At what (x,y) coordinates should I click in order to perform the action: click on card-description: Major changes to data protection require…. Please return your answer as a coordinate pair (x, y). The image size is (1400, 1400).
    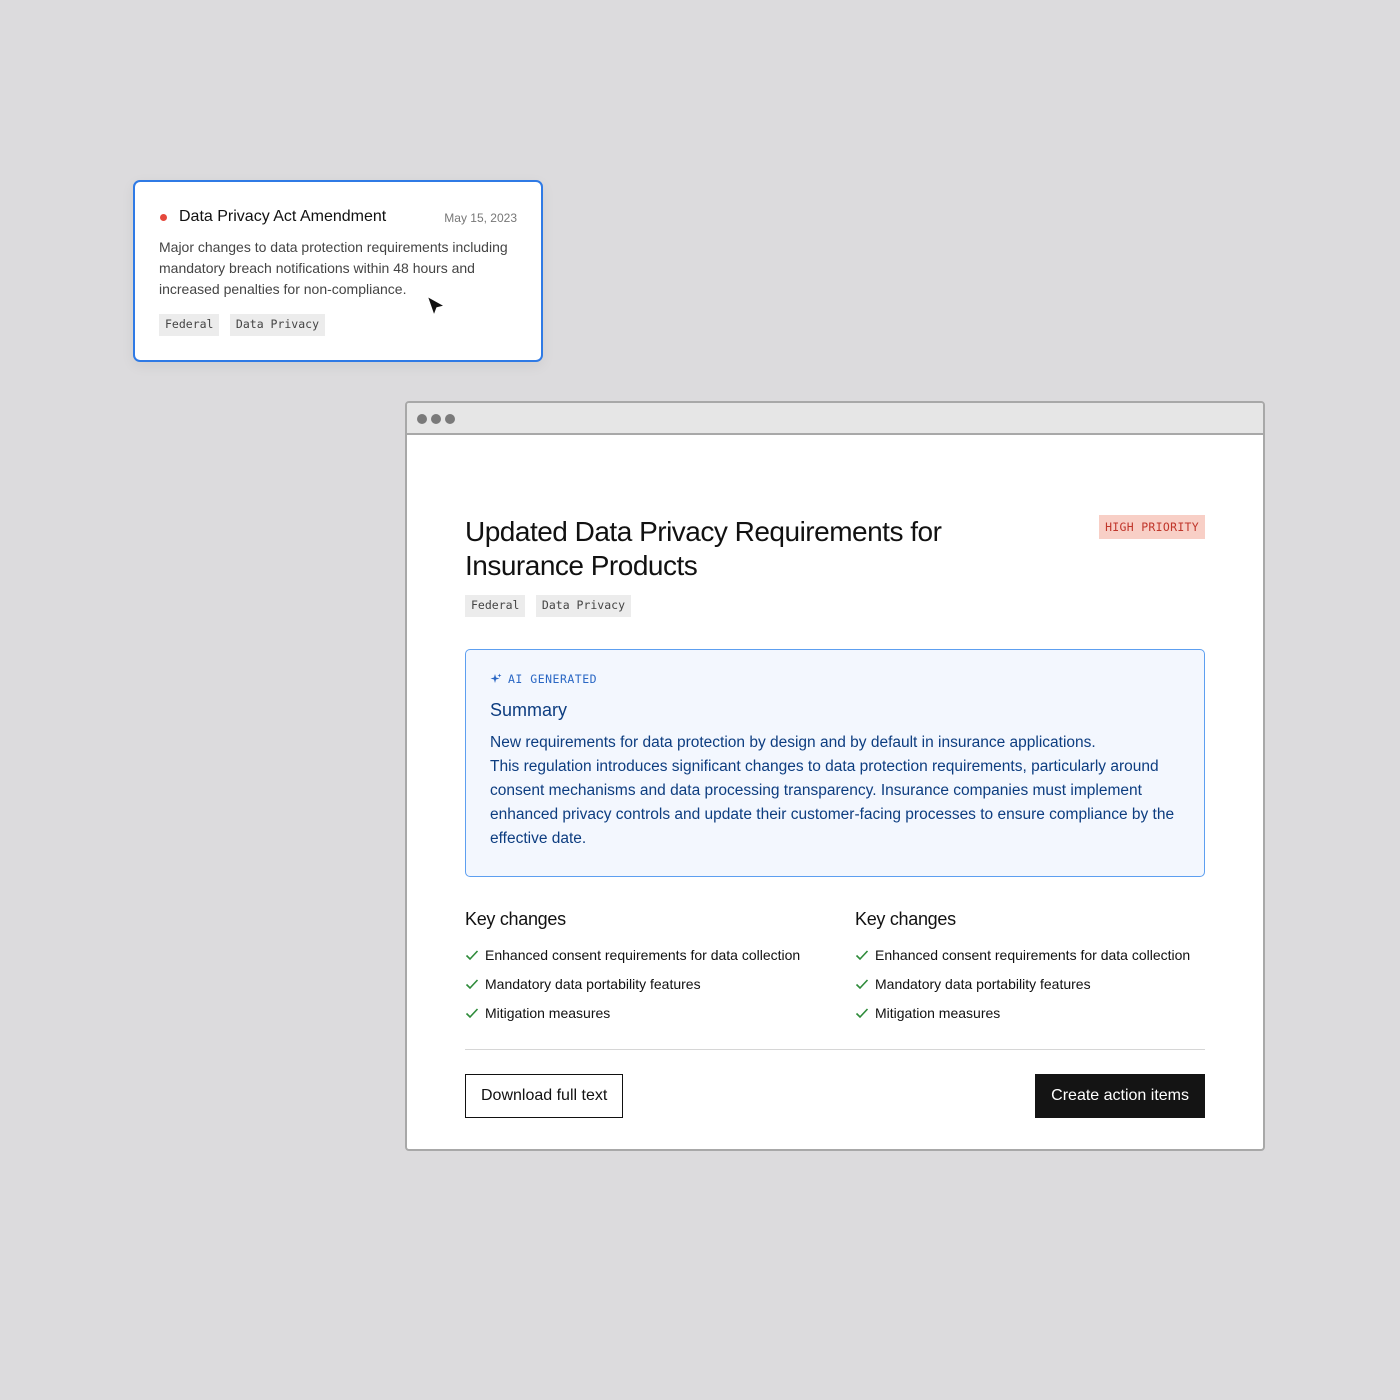
    Looking at the image, I should click on (333, 268).